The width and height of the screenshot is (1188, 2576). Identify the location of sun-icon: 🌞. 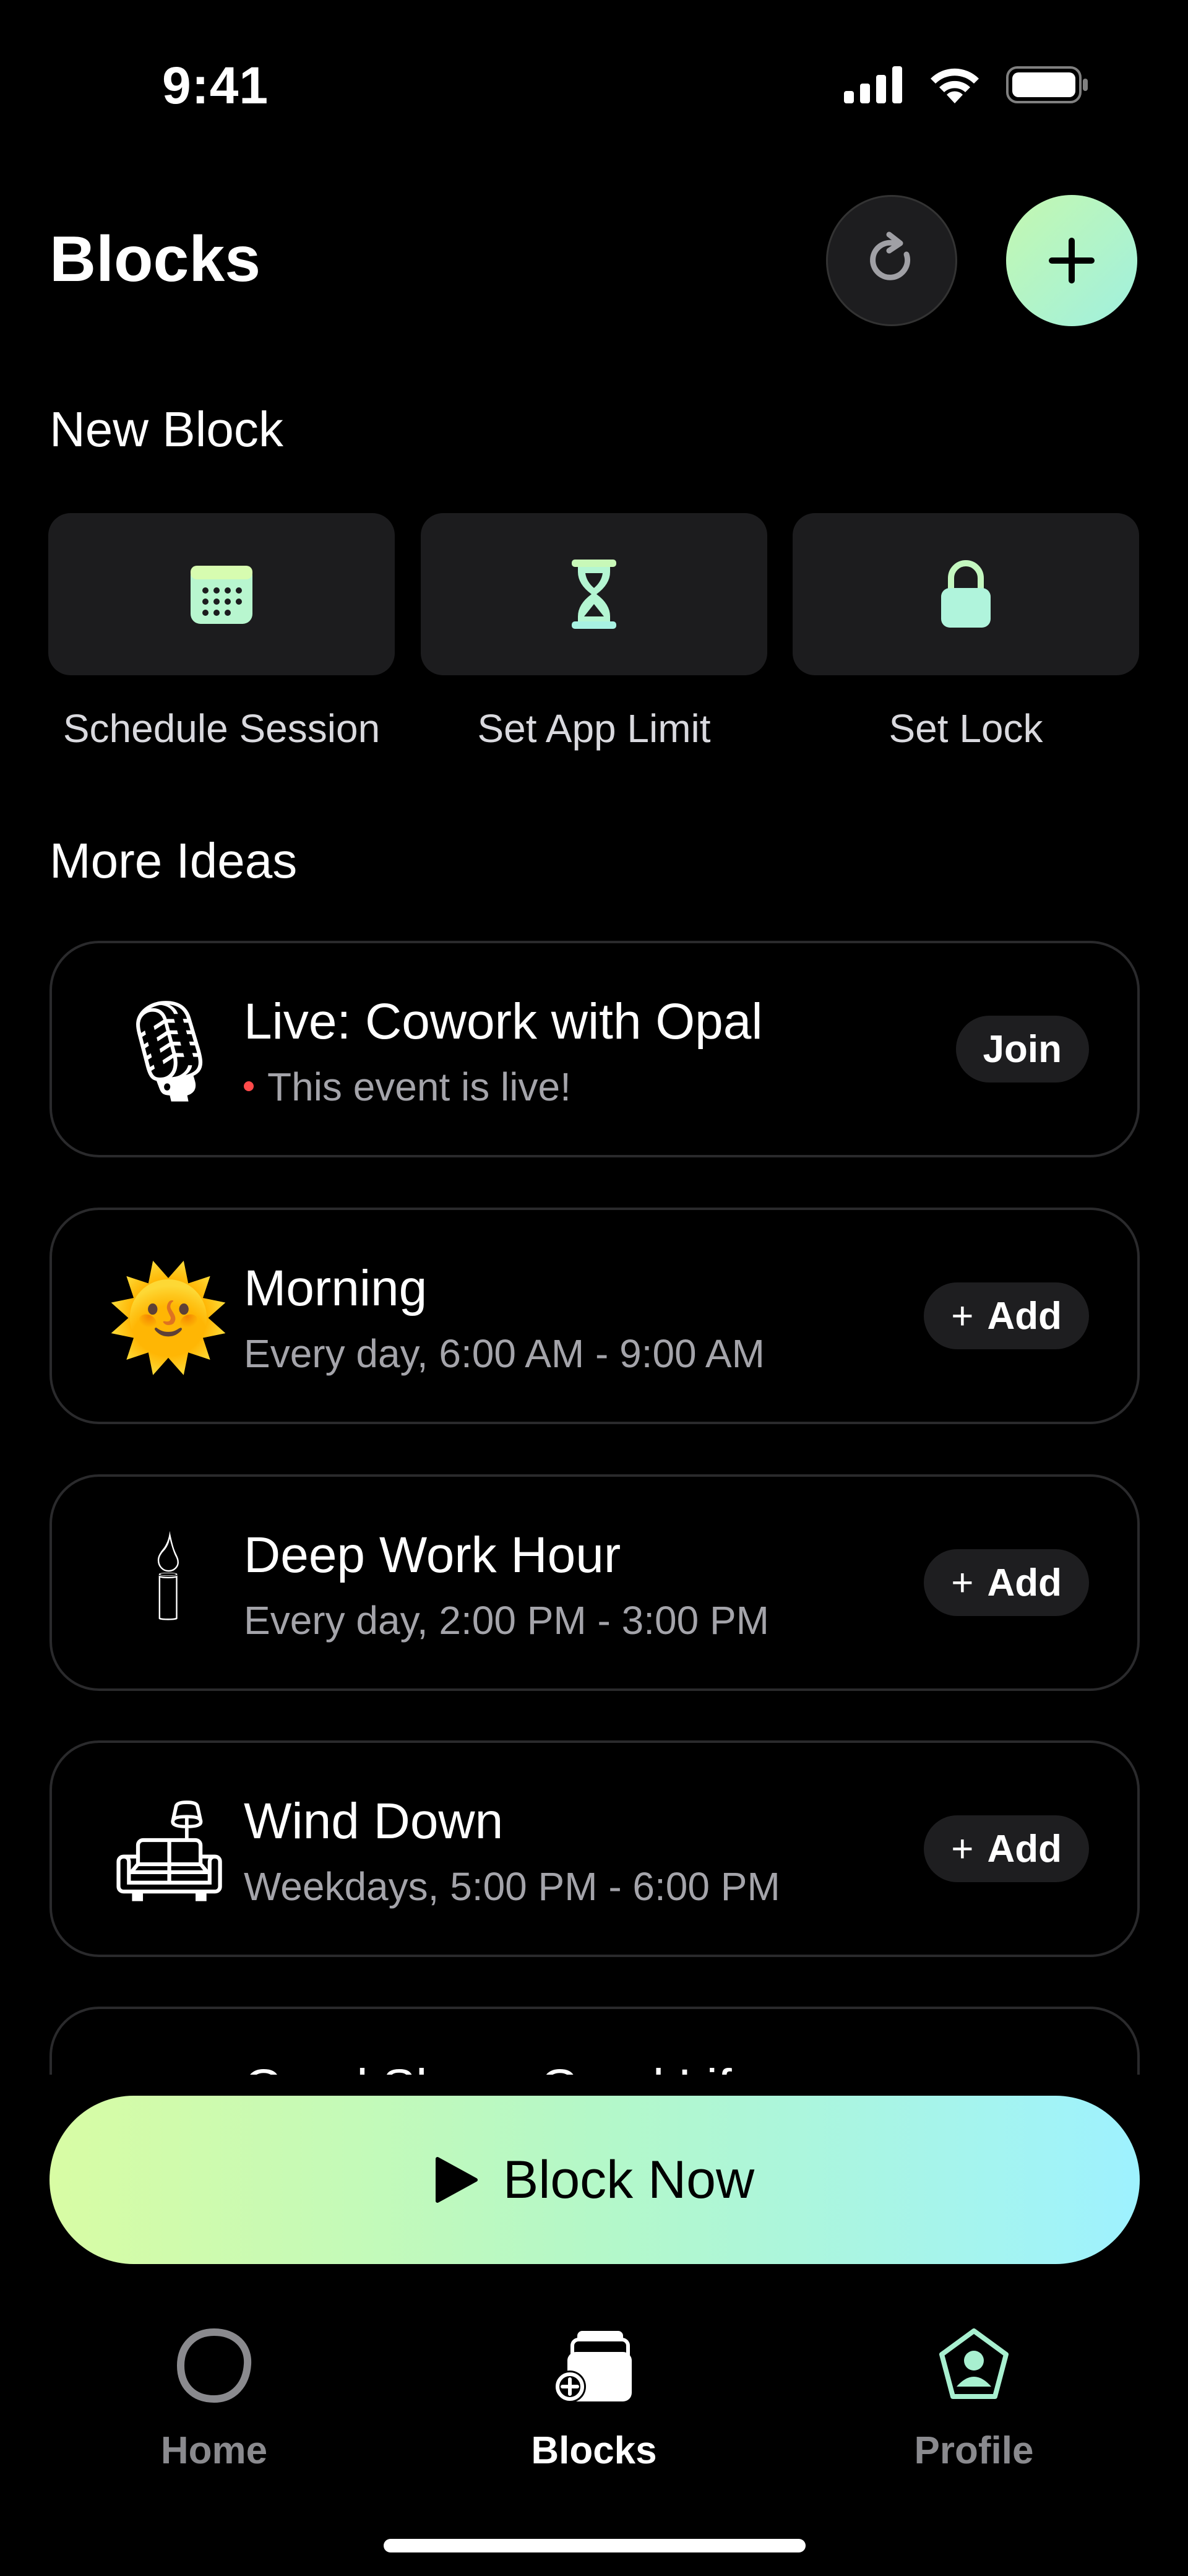
(168, 1317).